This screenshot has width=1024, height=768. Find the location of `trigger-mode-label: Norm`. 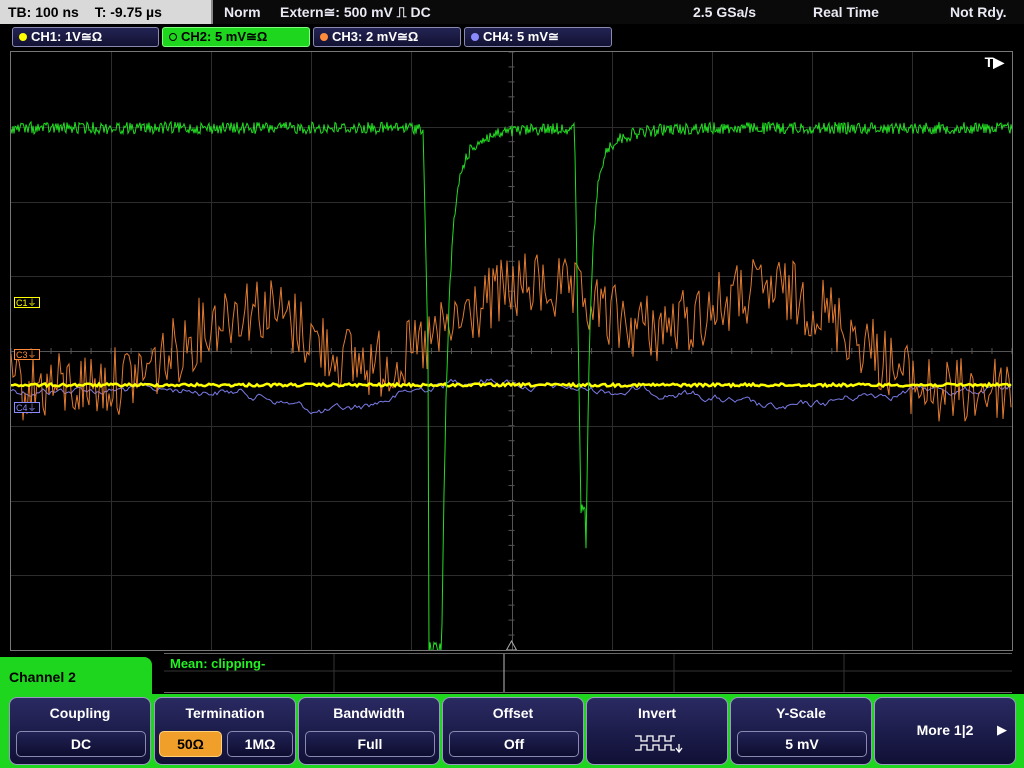

trigger-mode-label: Norm is located at coordinates (242, 12).